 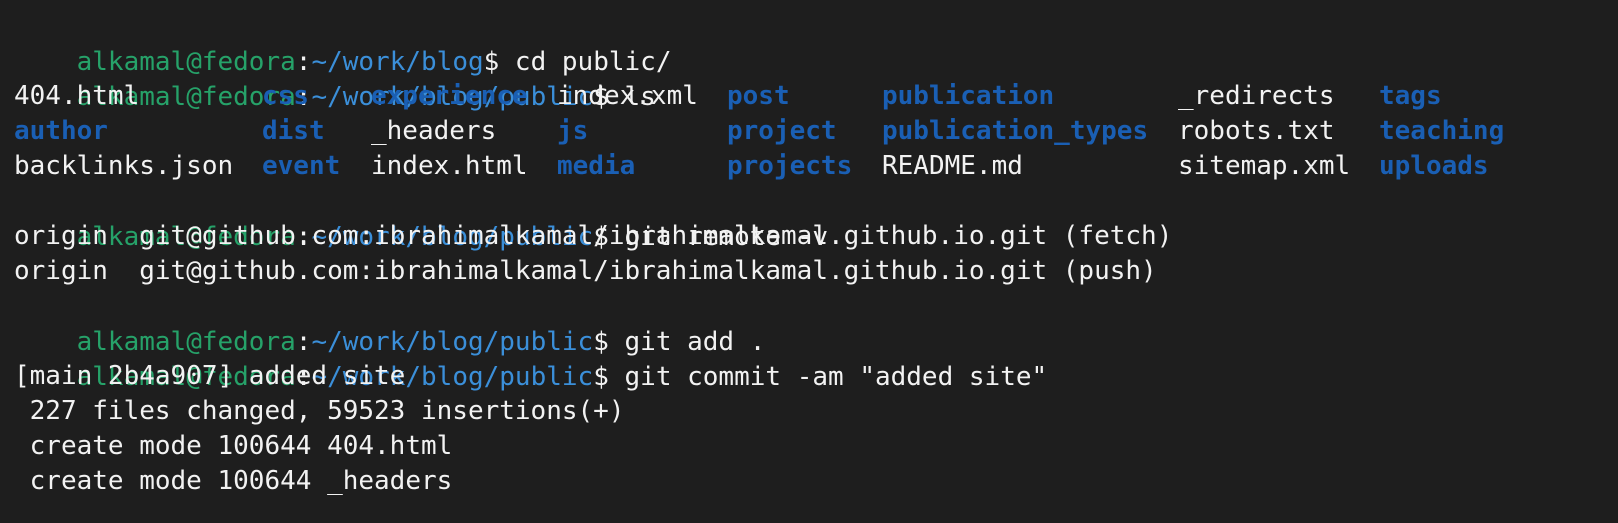 What do you see at coordinates (968, 96) in the screenshot?
I see `ls-entry-dir: publication` at bounding box center [968, 96].